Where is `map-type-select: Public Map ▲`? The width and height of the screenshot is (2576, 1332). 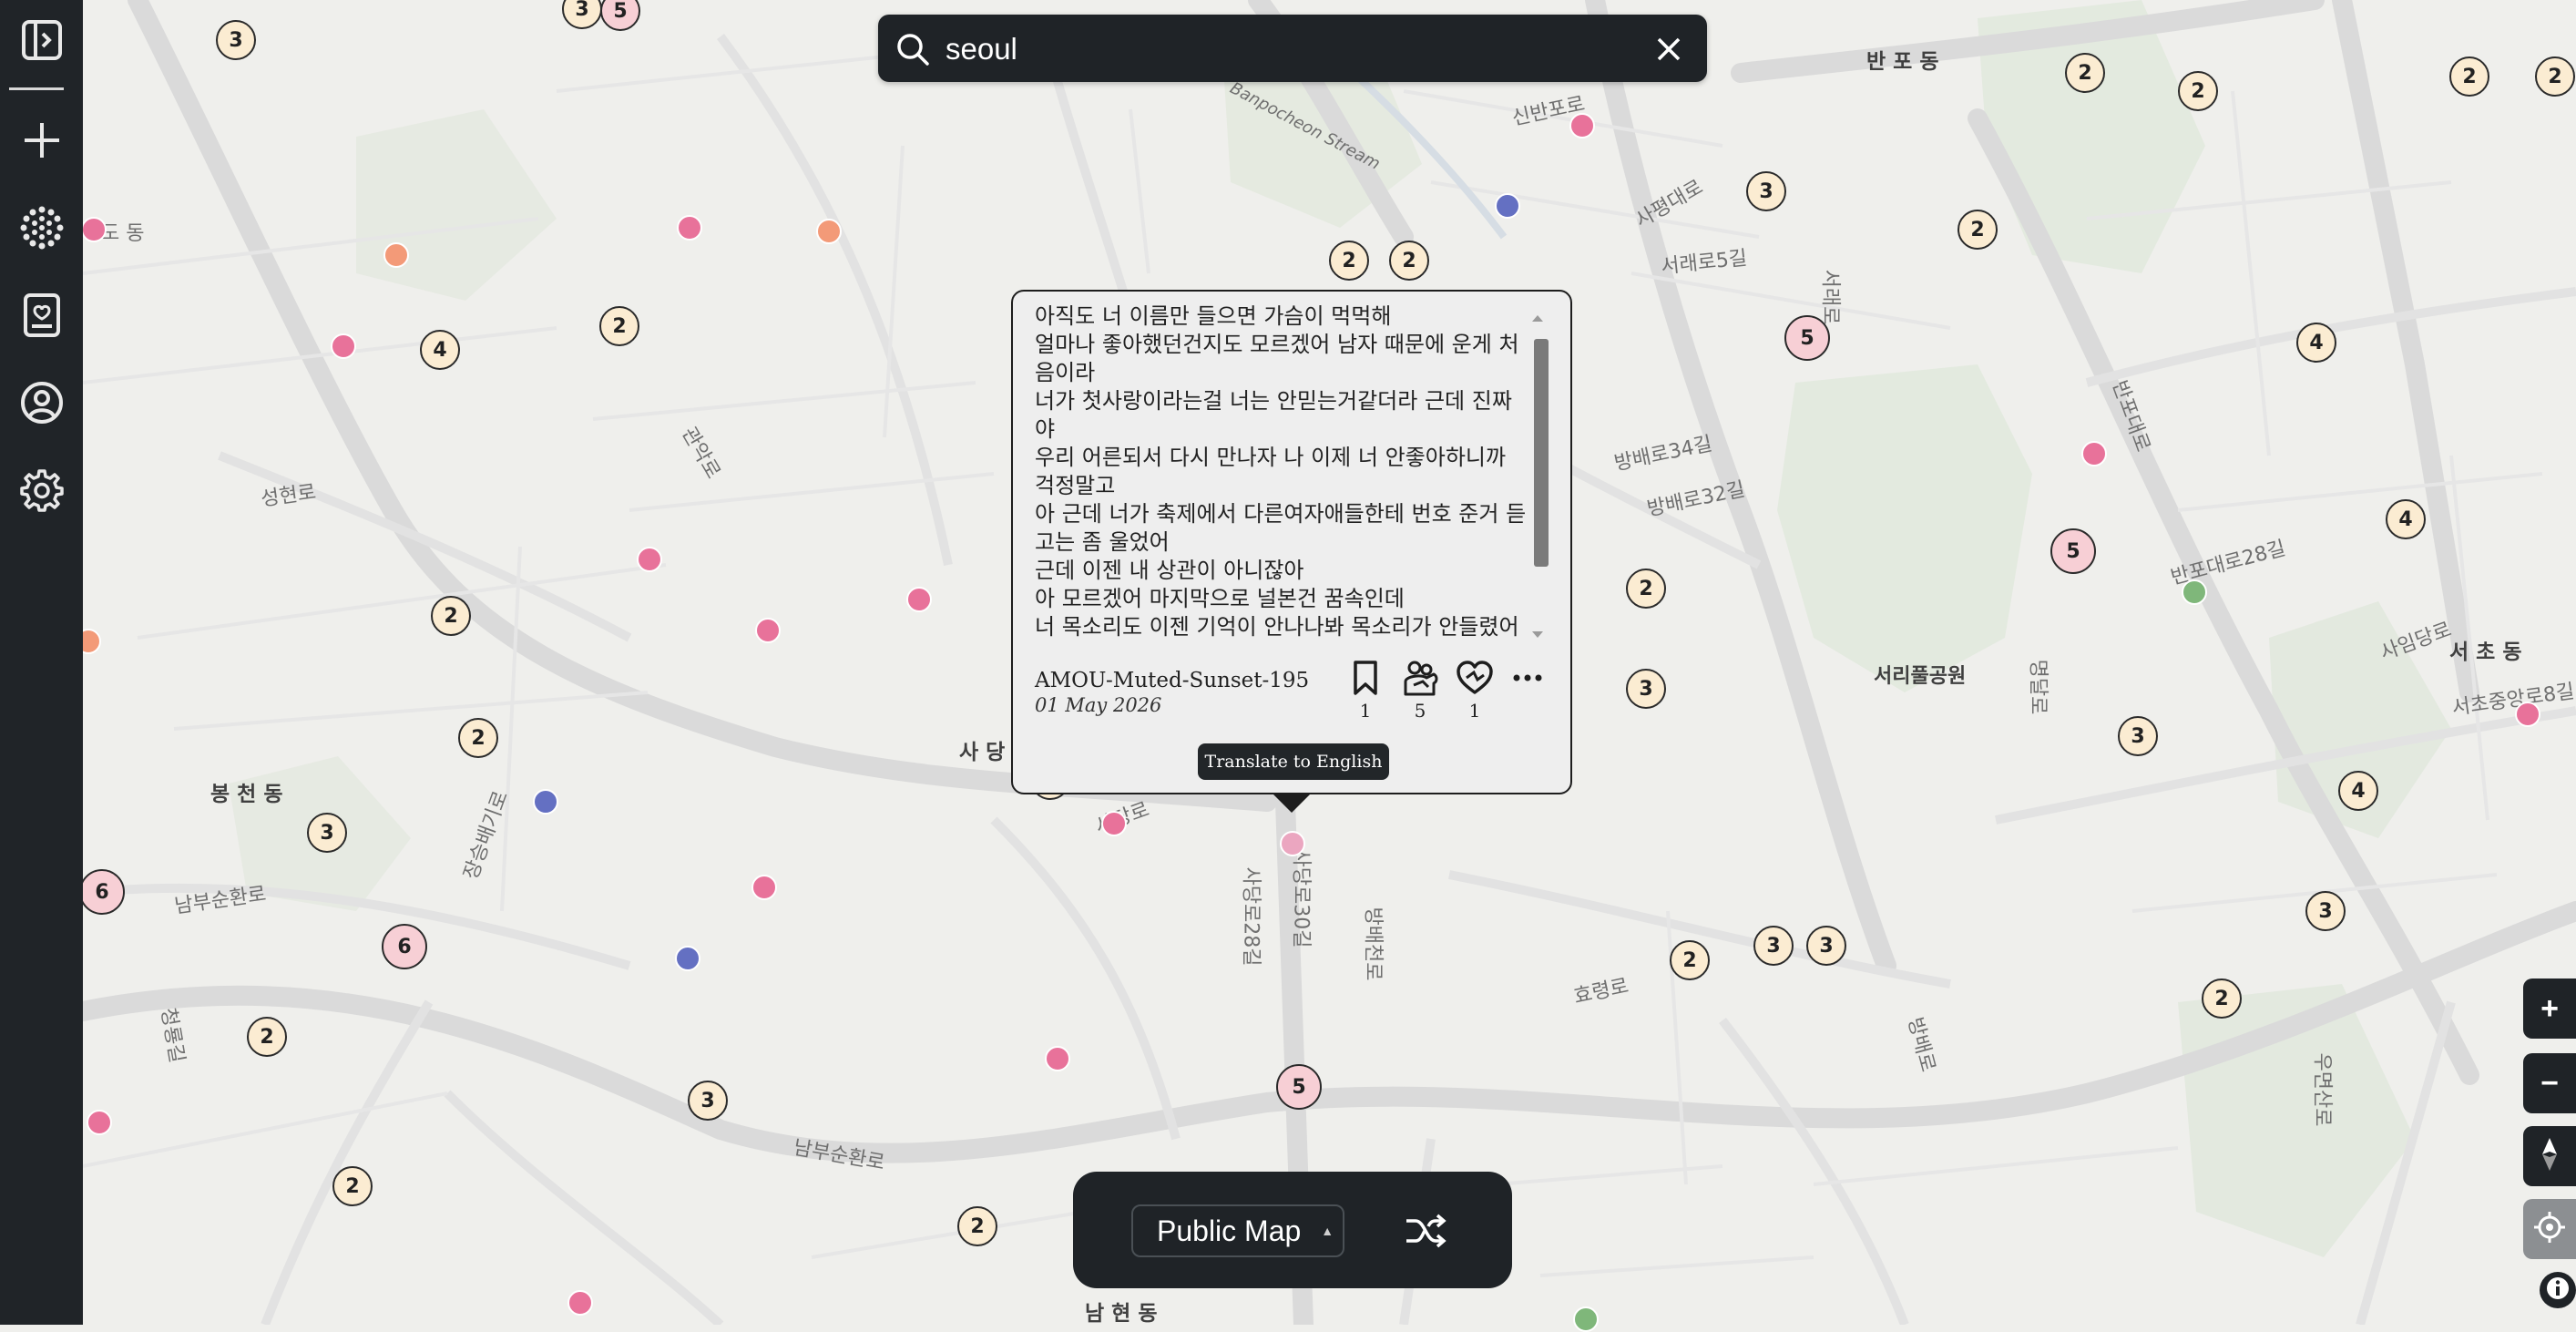
map-type-select: Public Map ▲ is located at coordinates (1238, 1230).